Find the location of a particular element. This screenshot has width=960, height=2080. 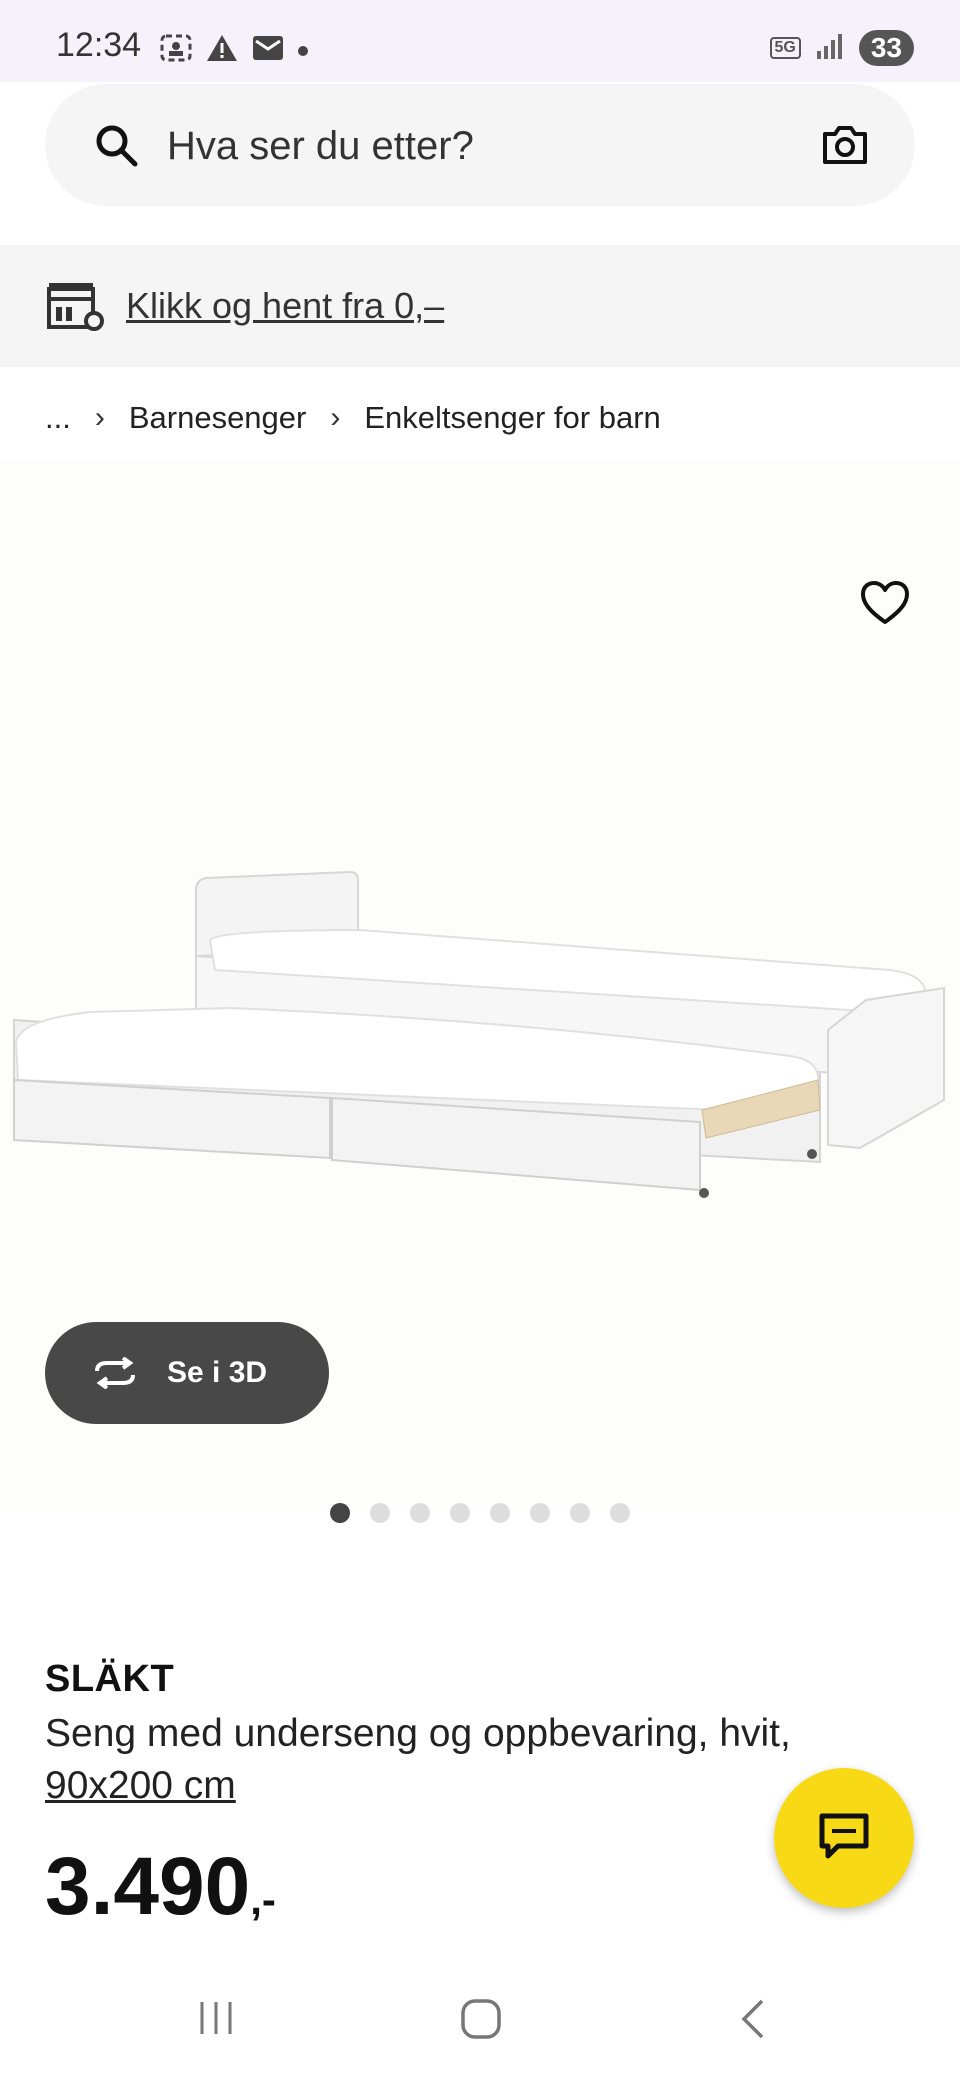

signal-icon is located at coordinates (830, 48).